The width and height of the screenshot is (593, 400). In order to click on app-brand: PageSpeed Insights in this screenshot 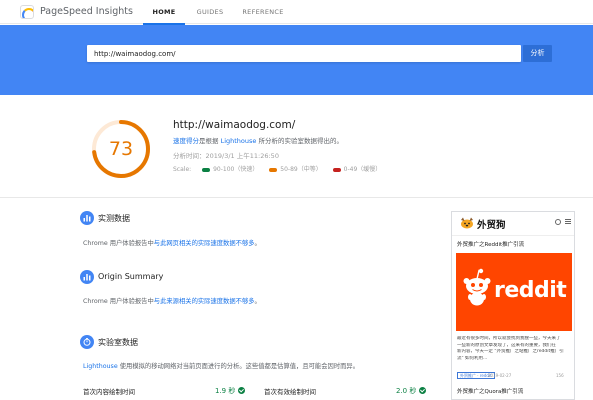, I will do `click(86, 11)`.